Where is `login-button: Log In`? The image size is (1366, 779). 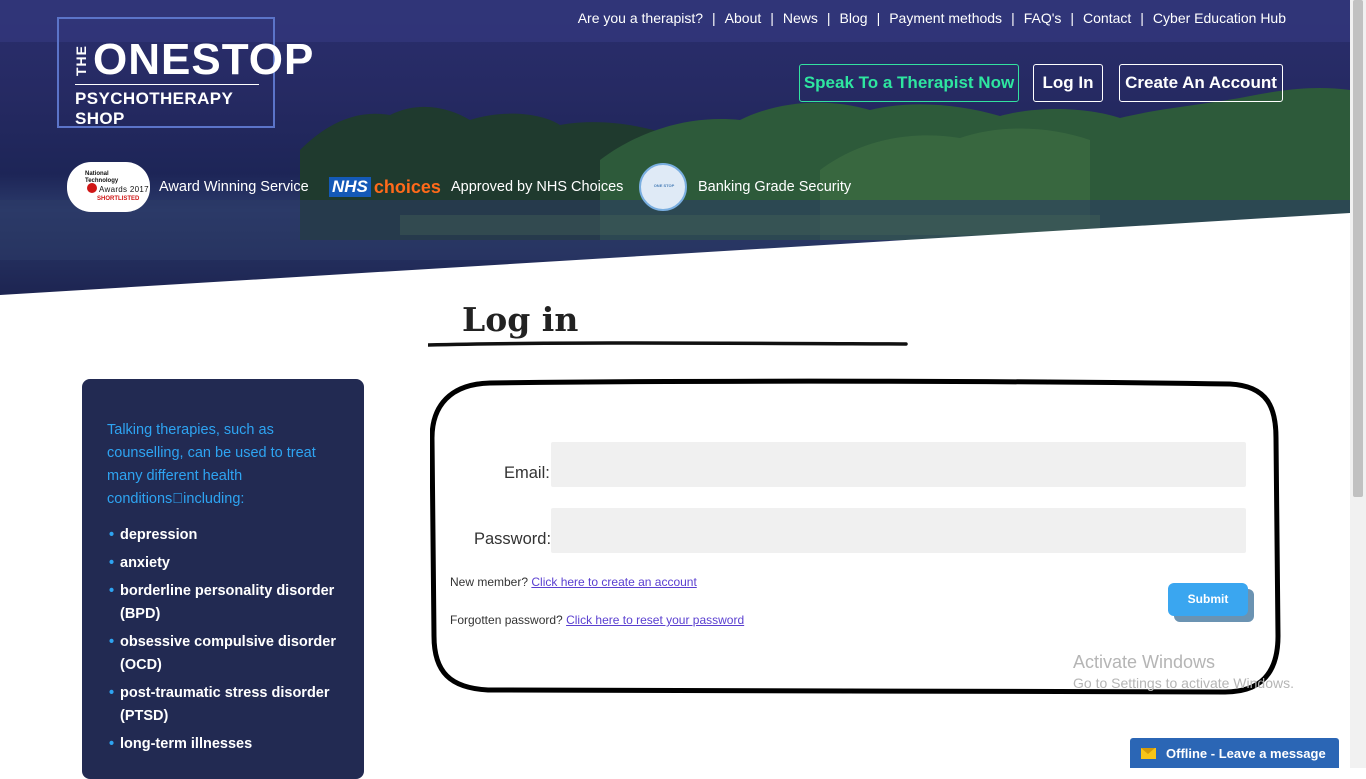
login-button: Log In is located at coordinates (1068, 83).